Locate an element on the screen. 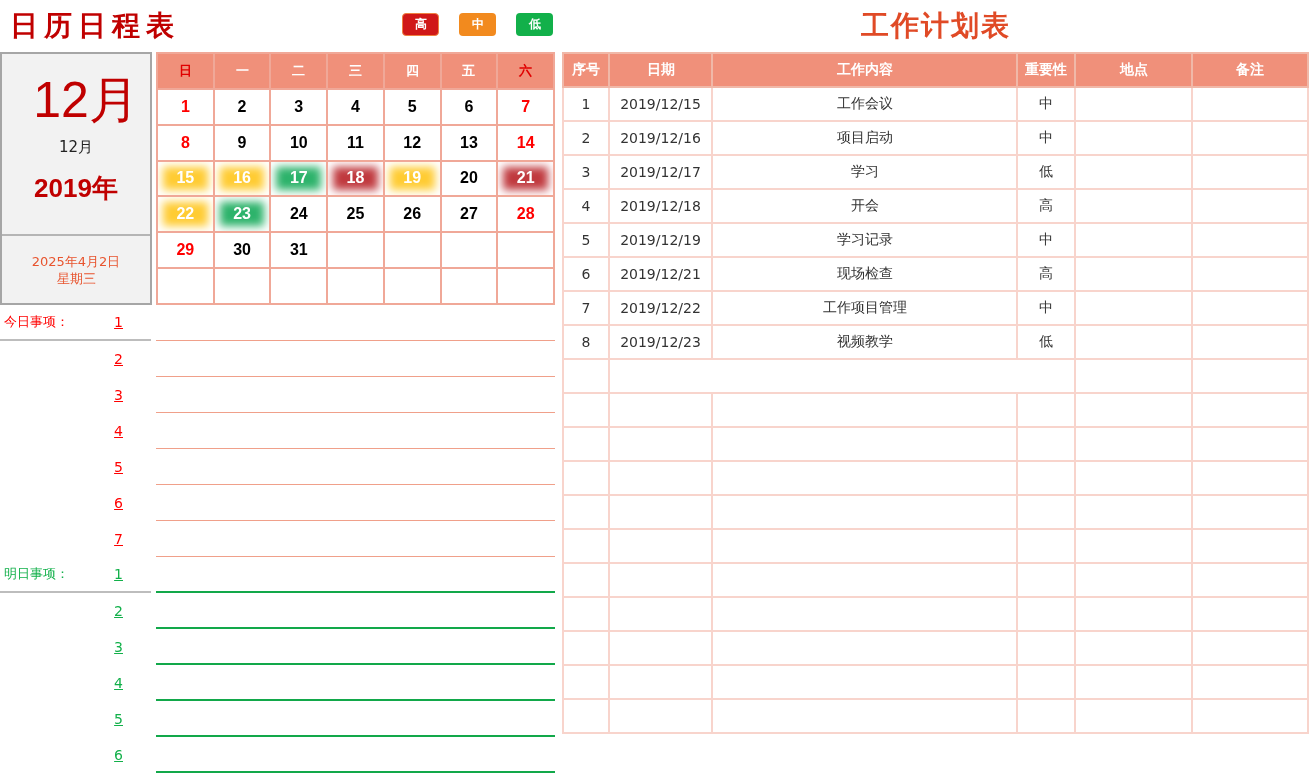 This screenshot has height=777, width=1309. table-cell: 学习记录 is located at coordinates (864, 240).